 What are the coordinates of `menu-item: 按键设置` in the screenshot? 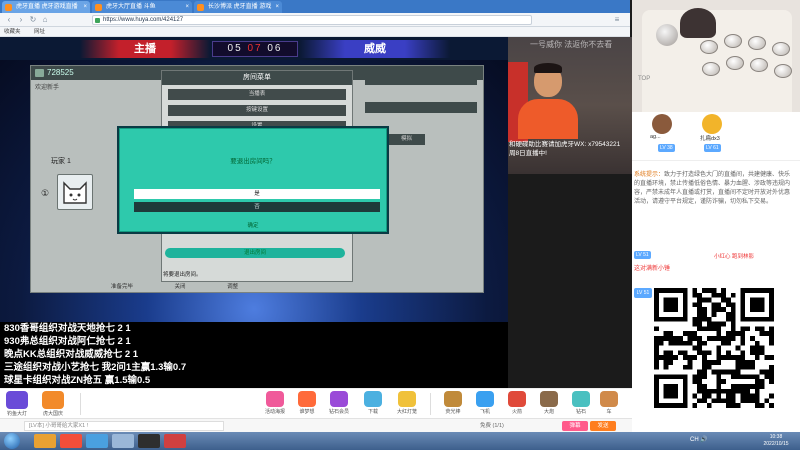 It's located at (257, 110).